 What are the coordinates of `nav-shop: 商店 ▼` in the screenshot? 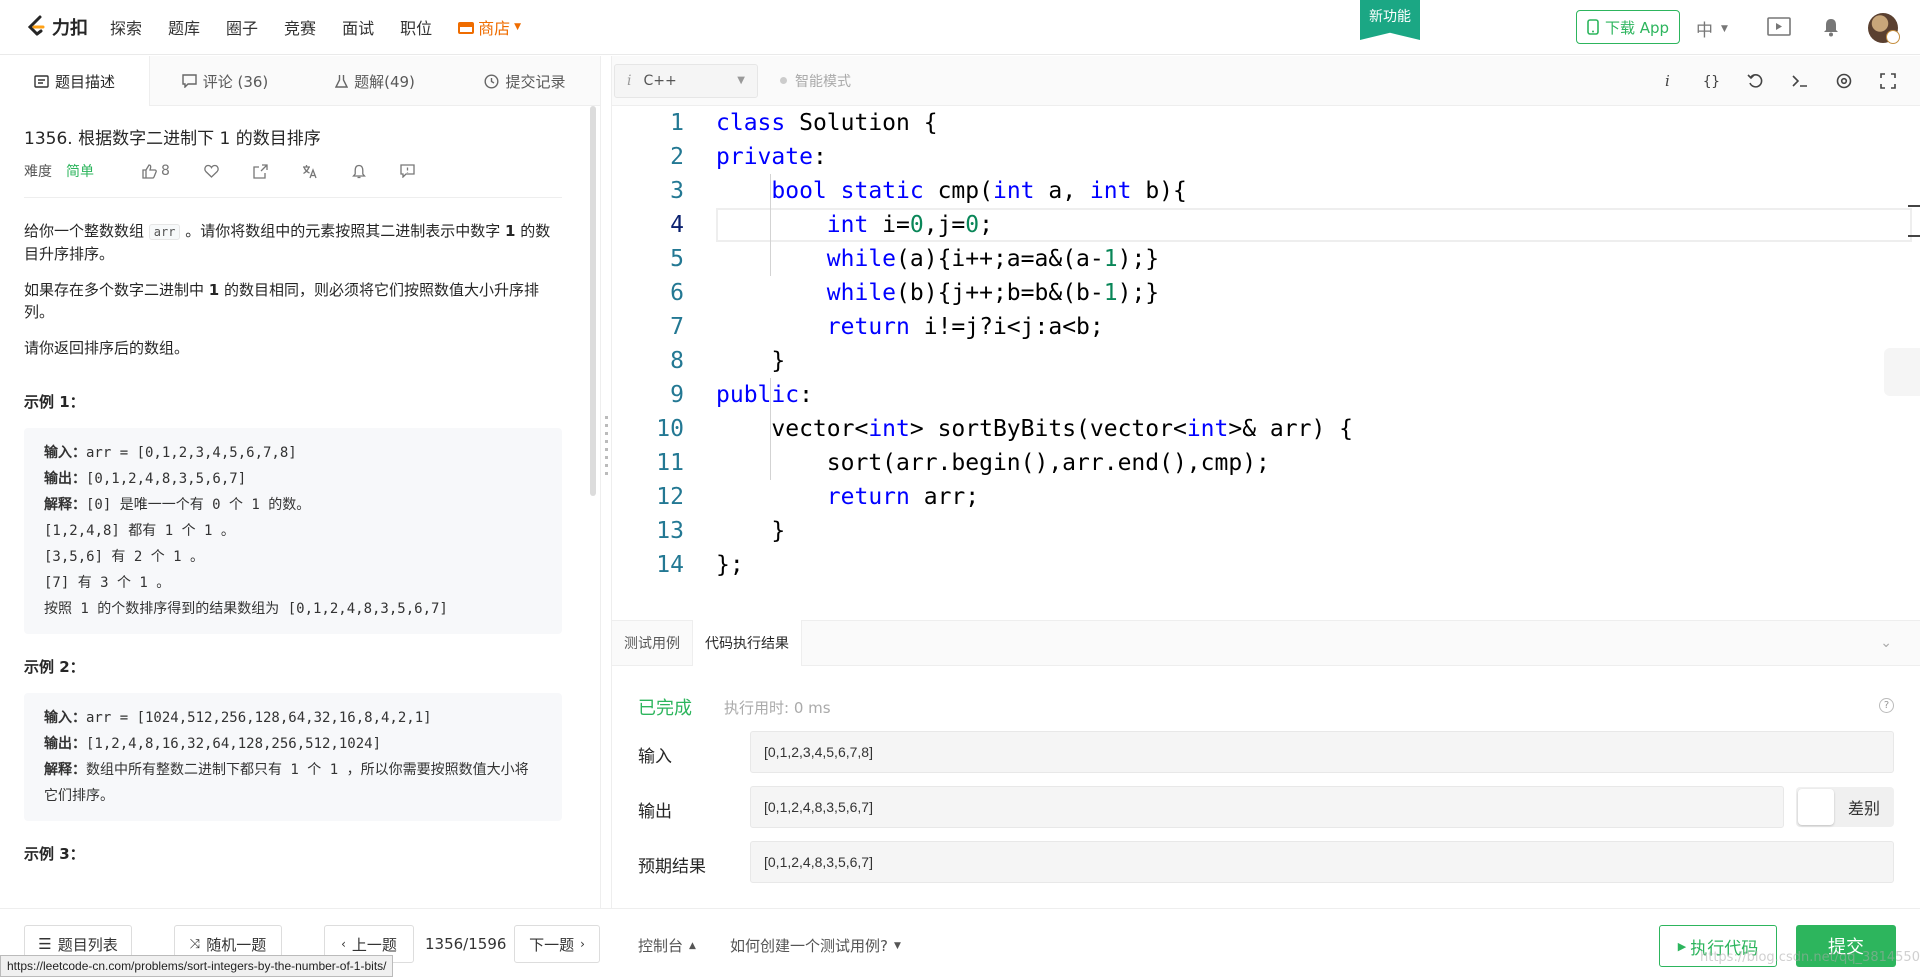 It's located at (489, 27).